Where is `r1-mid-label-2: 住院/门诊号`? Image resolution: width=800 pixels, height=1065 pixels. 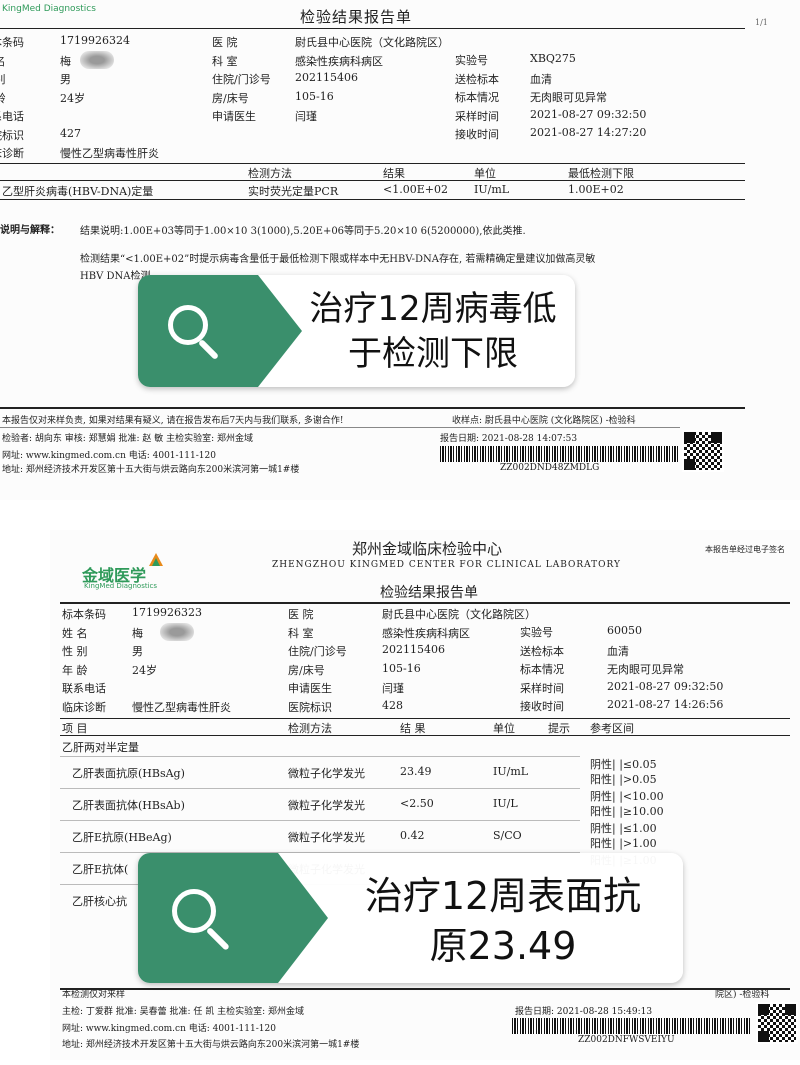 r1-mid-label-2: 住院/门诊号 is located at coordinates (241, 79).